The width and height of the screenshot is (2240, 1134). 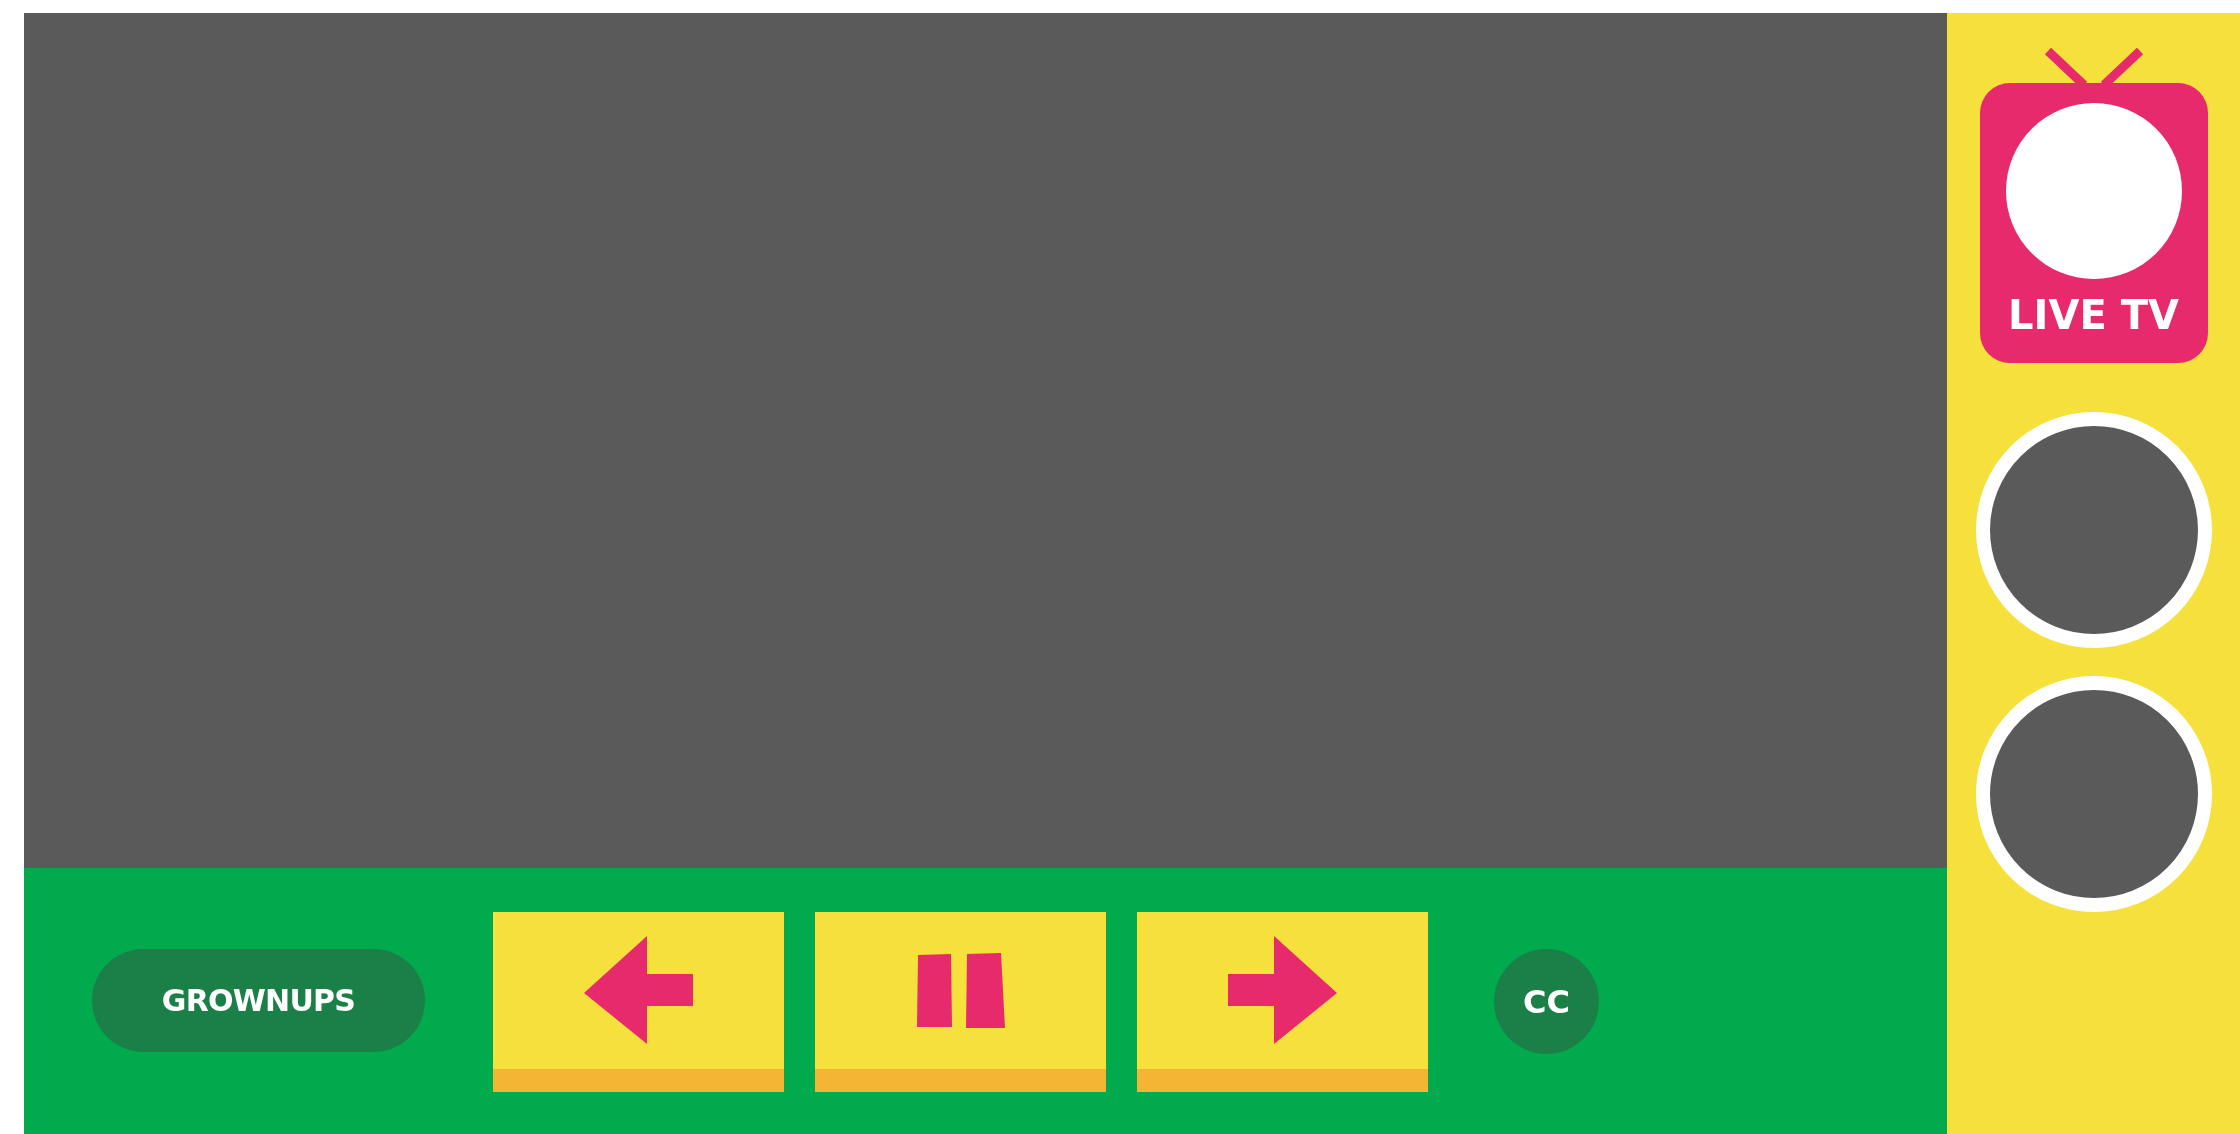 I want to click on antenna-icon, so click(x=2093, y=64).